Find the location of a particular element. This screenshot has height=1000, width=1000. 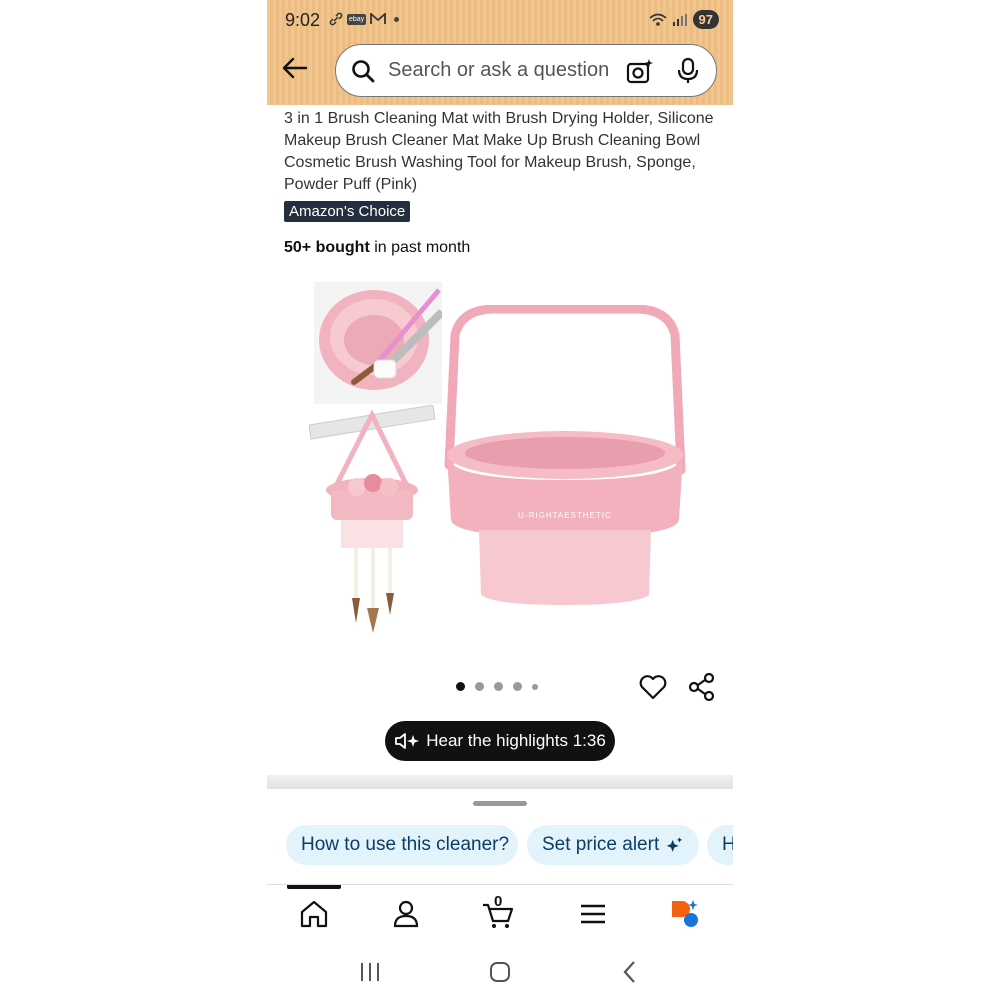

recent-apps-icon is located at coordinates (370, 972).